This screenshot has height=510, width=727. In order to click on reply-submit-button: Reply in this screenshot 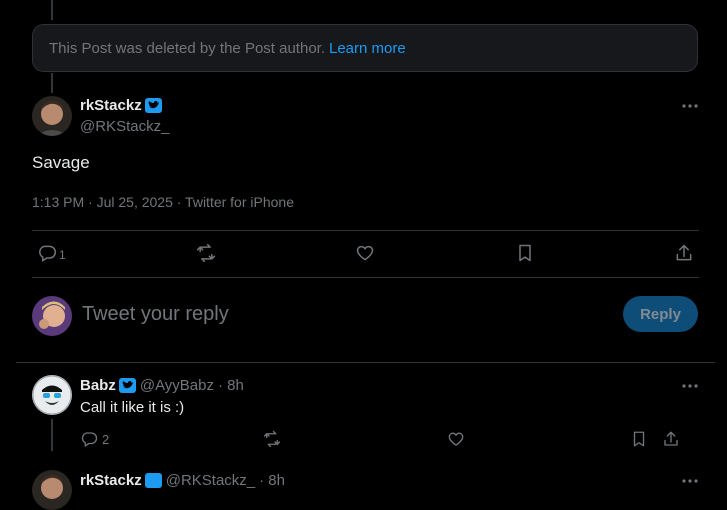, I will do `click(660, 314)`.